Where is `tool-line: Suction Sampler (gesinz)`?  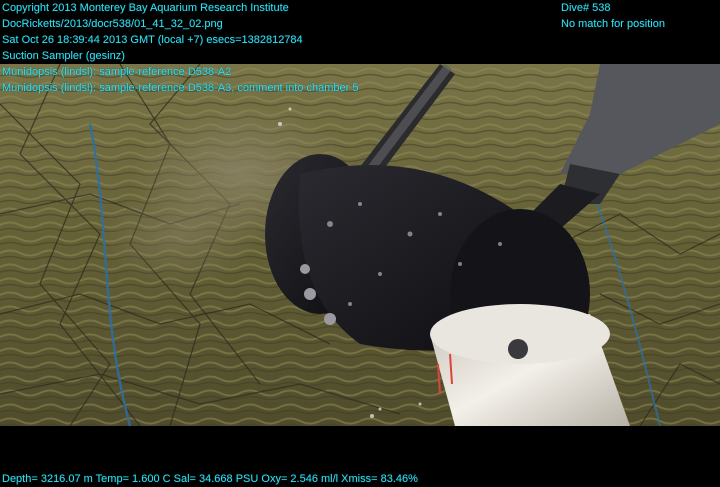 tool-line: Suction Sampler (gesinz) is located at coordinates (63, 56).